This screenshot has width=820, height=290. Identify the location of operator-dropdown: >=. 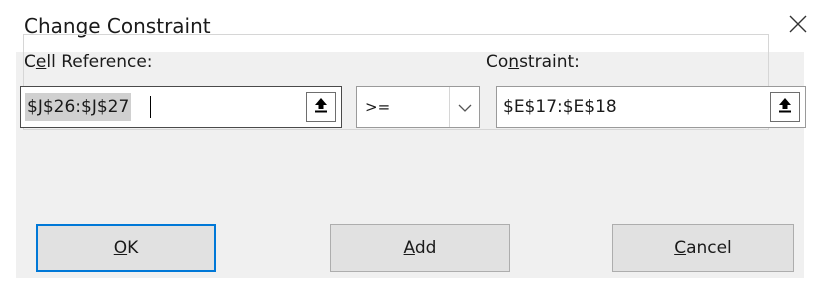
(418, 107).